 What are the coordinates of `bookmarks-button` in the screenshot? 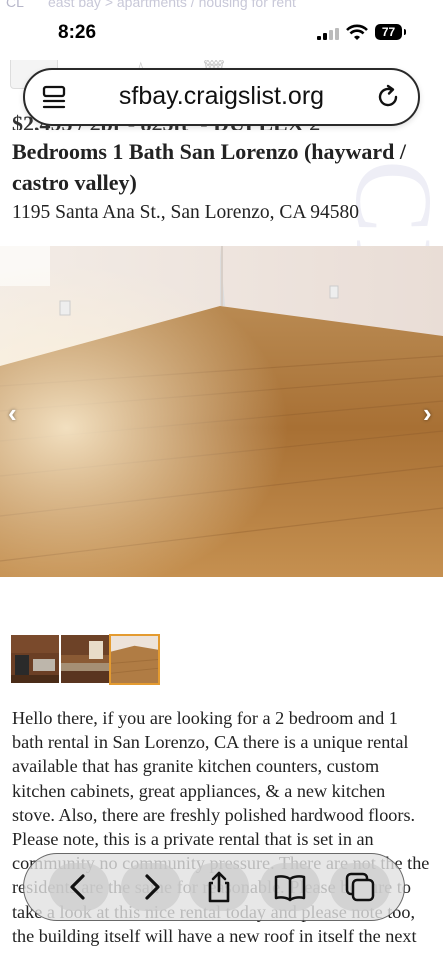 It's located at (290, 887).